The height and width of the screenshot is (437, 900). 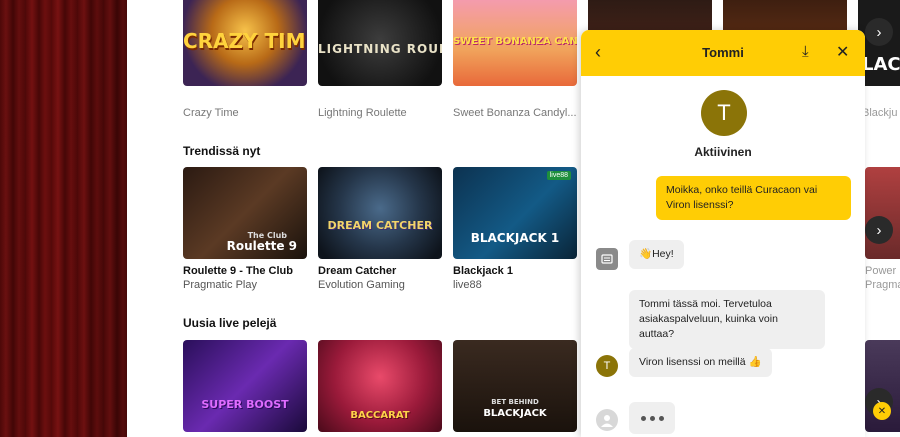 I want to click on game-provider: Pragmatic Play, so click(x=220, y=285).